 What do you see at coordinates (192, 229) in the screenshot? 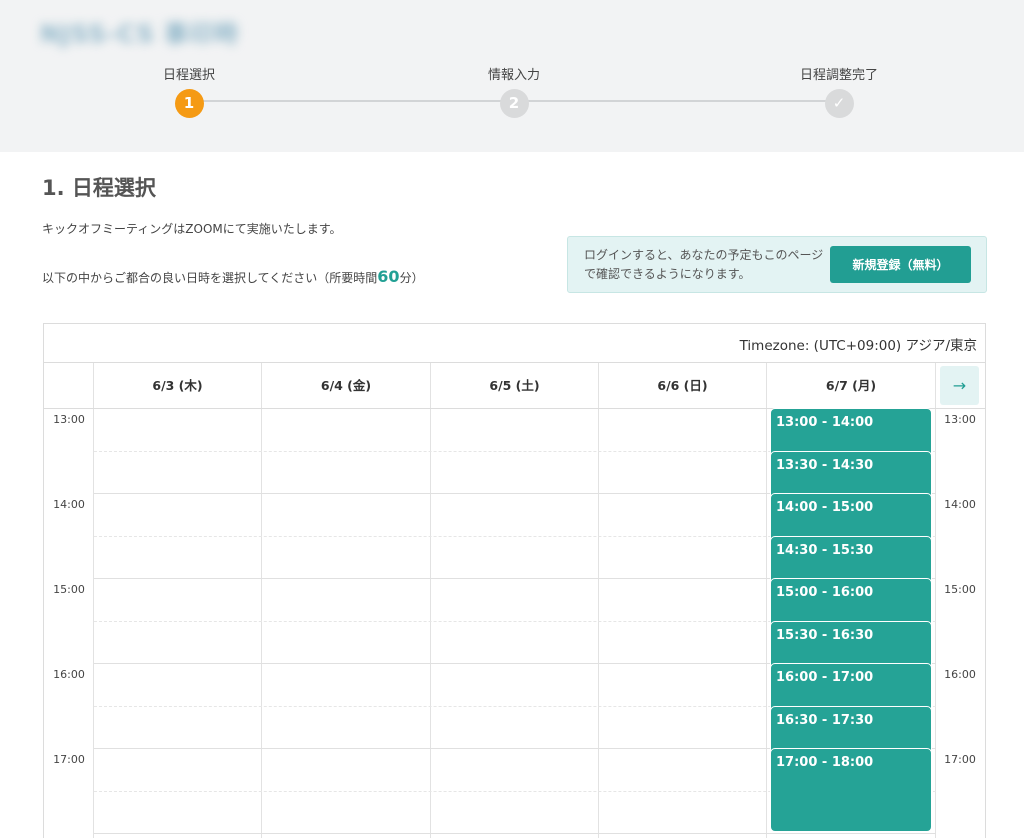
I see `meeting-description: キックオフミーティングはZOOMにて実施いたします。` at bounding box center [192, 229].